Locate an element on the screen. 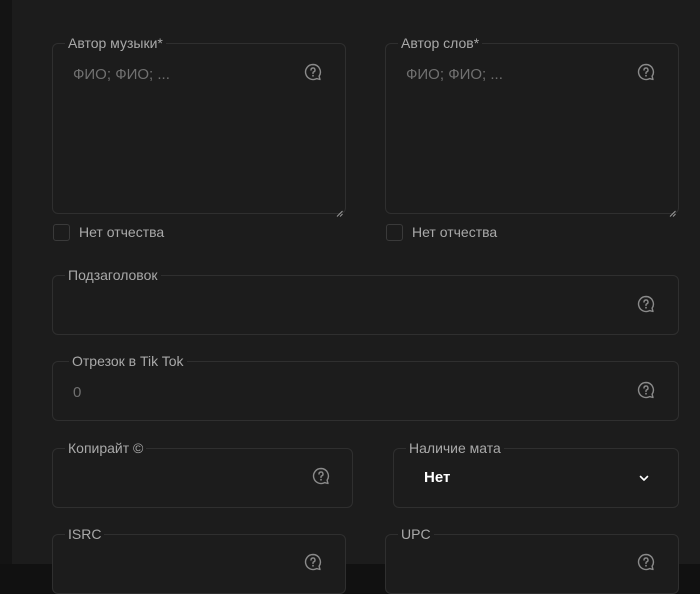 Image resolution: width=700 pixels, height=594 pixels. copyright-field: Копирайт © is located at coordinates (202, 474).